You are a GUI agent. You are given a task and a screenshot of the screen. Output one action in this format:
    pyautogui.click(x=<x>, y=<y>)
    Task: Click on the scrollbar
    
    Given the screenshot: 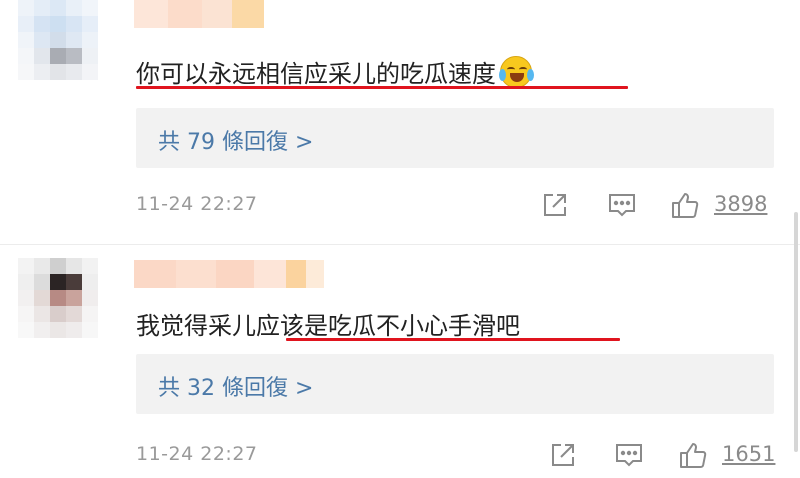 What is the action you would take?
    pyautogui.click(x=796, y=332)
    